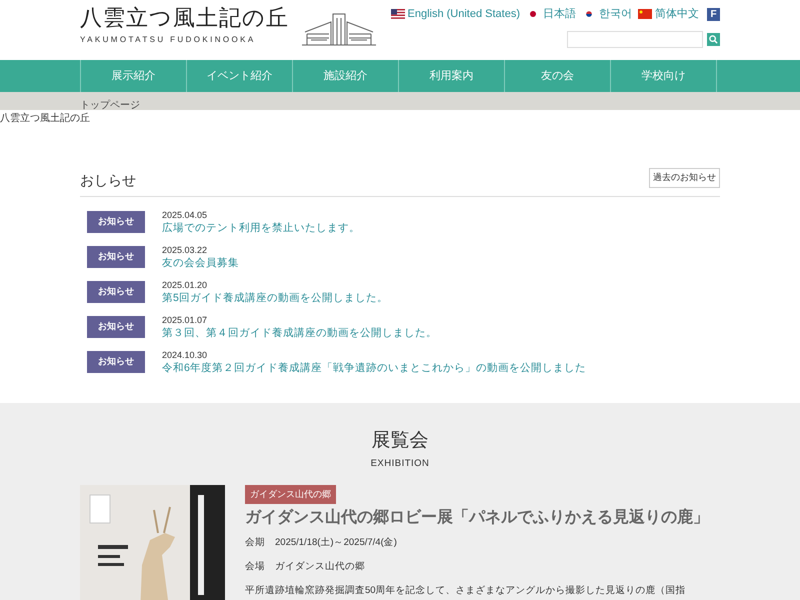 This screenshot has height=600, width=800. I want to click on site-subtitle: YAKUMOTATSU FUDOKINOOKA, so click(168, 40).